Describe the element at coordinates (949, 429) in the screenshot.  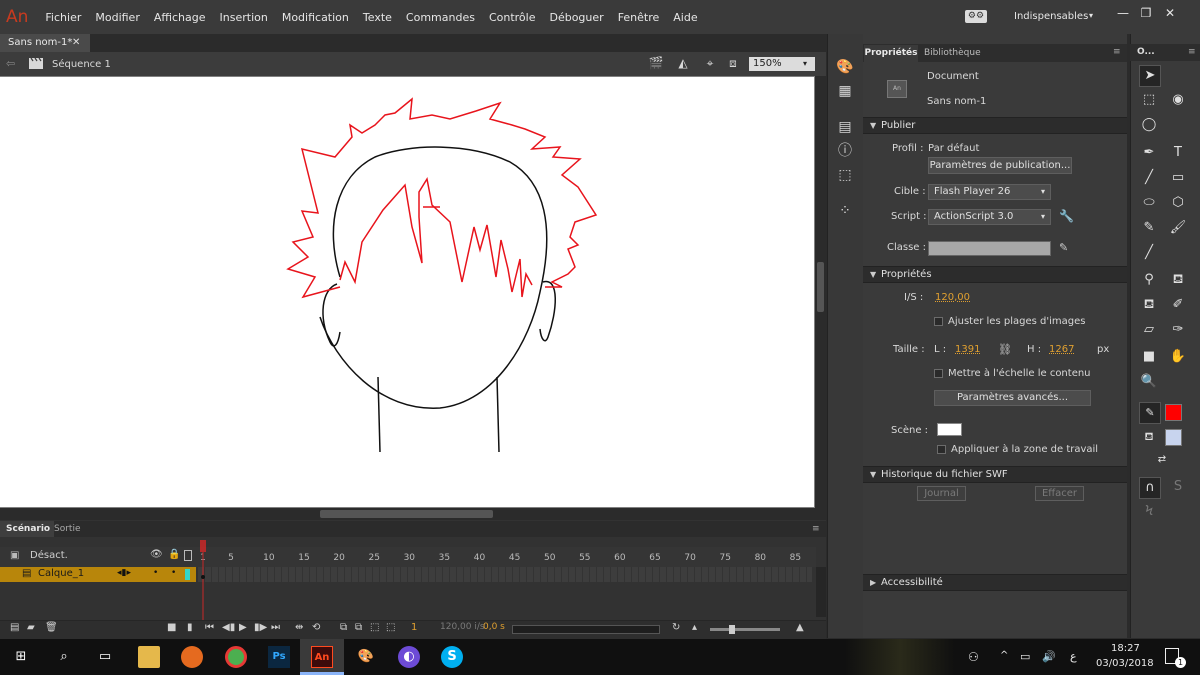
I see `stage-color-swatch` at that location.